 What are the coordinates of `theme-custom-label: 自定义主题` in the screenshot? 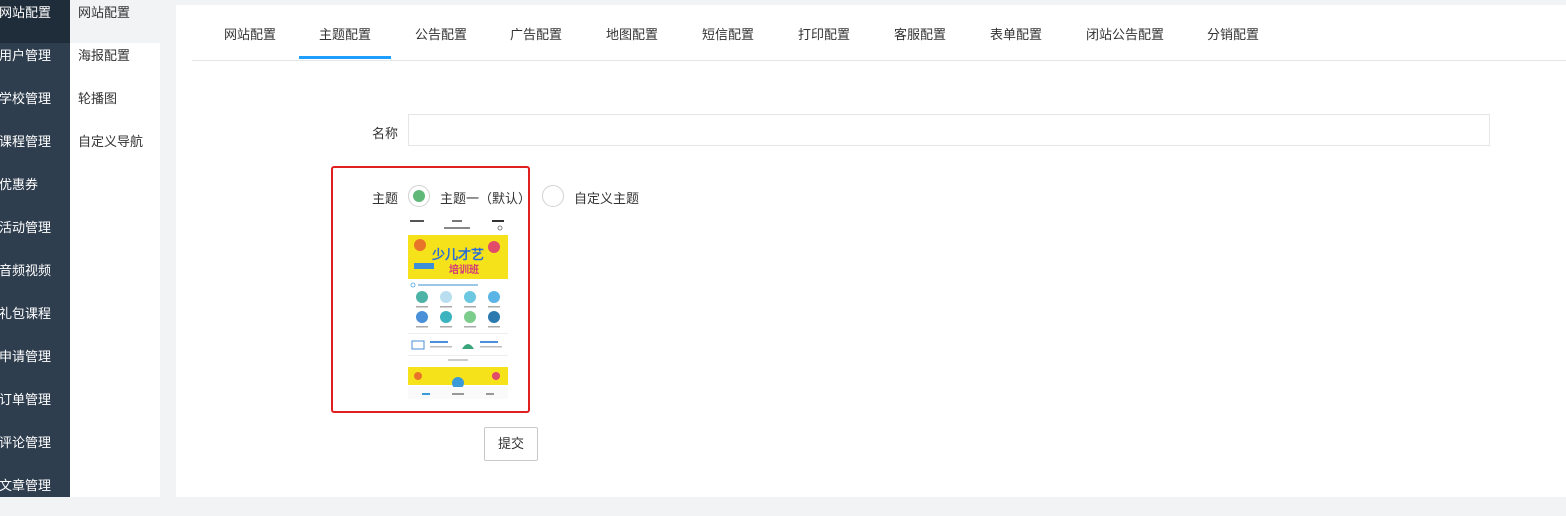 It's located at (606, 197).